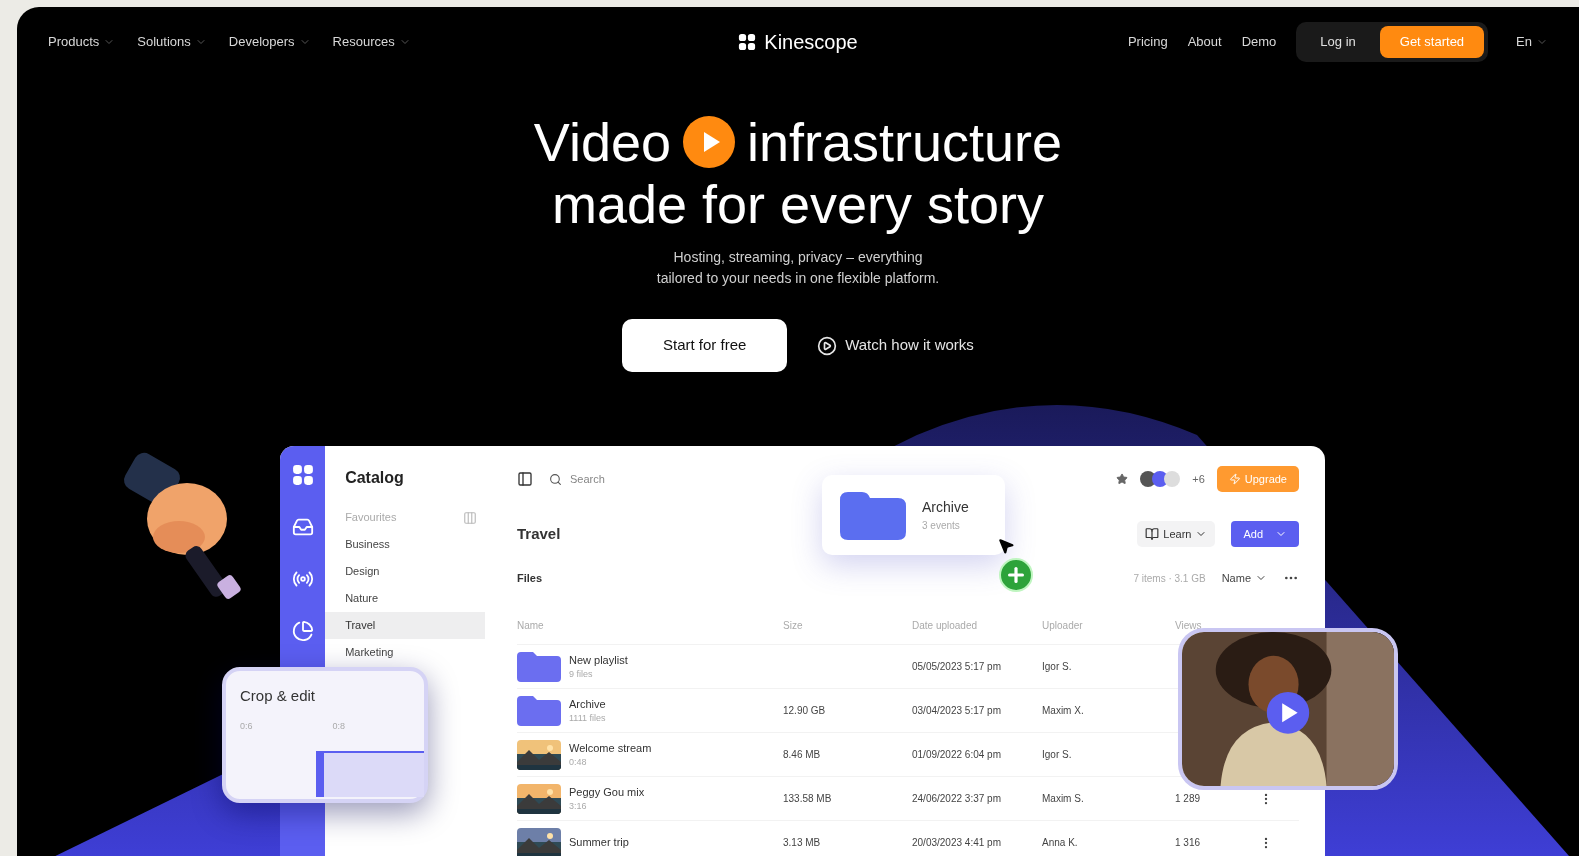 The width and height of the screenshot is (1579, 856). I want to click on section-title: Files, so click(530, 578).